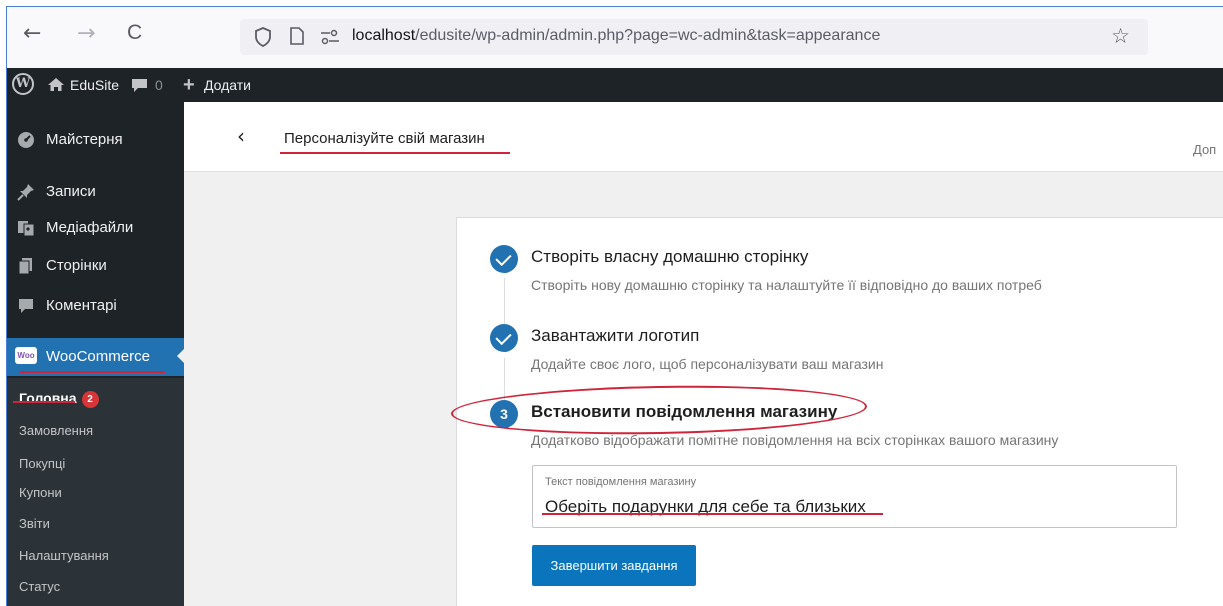  Describe the element at coordinates (139, 87) in the screenshot. I see `comment-bubble-icon` at that location.